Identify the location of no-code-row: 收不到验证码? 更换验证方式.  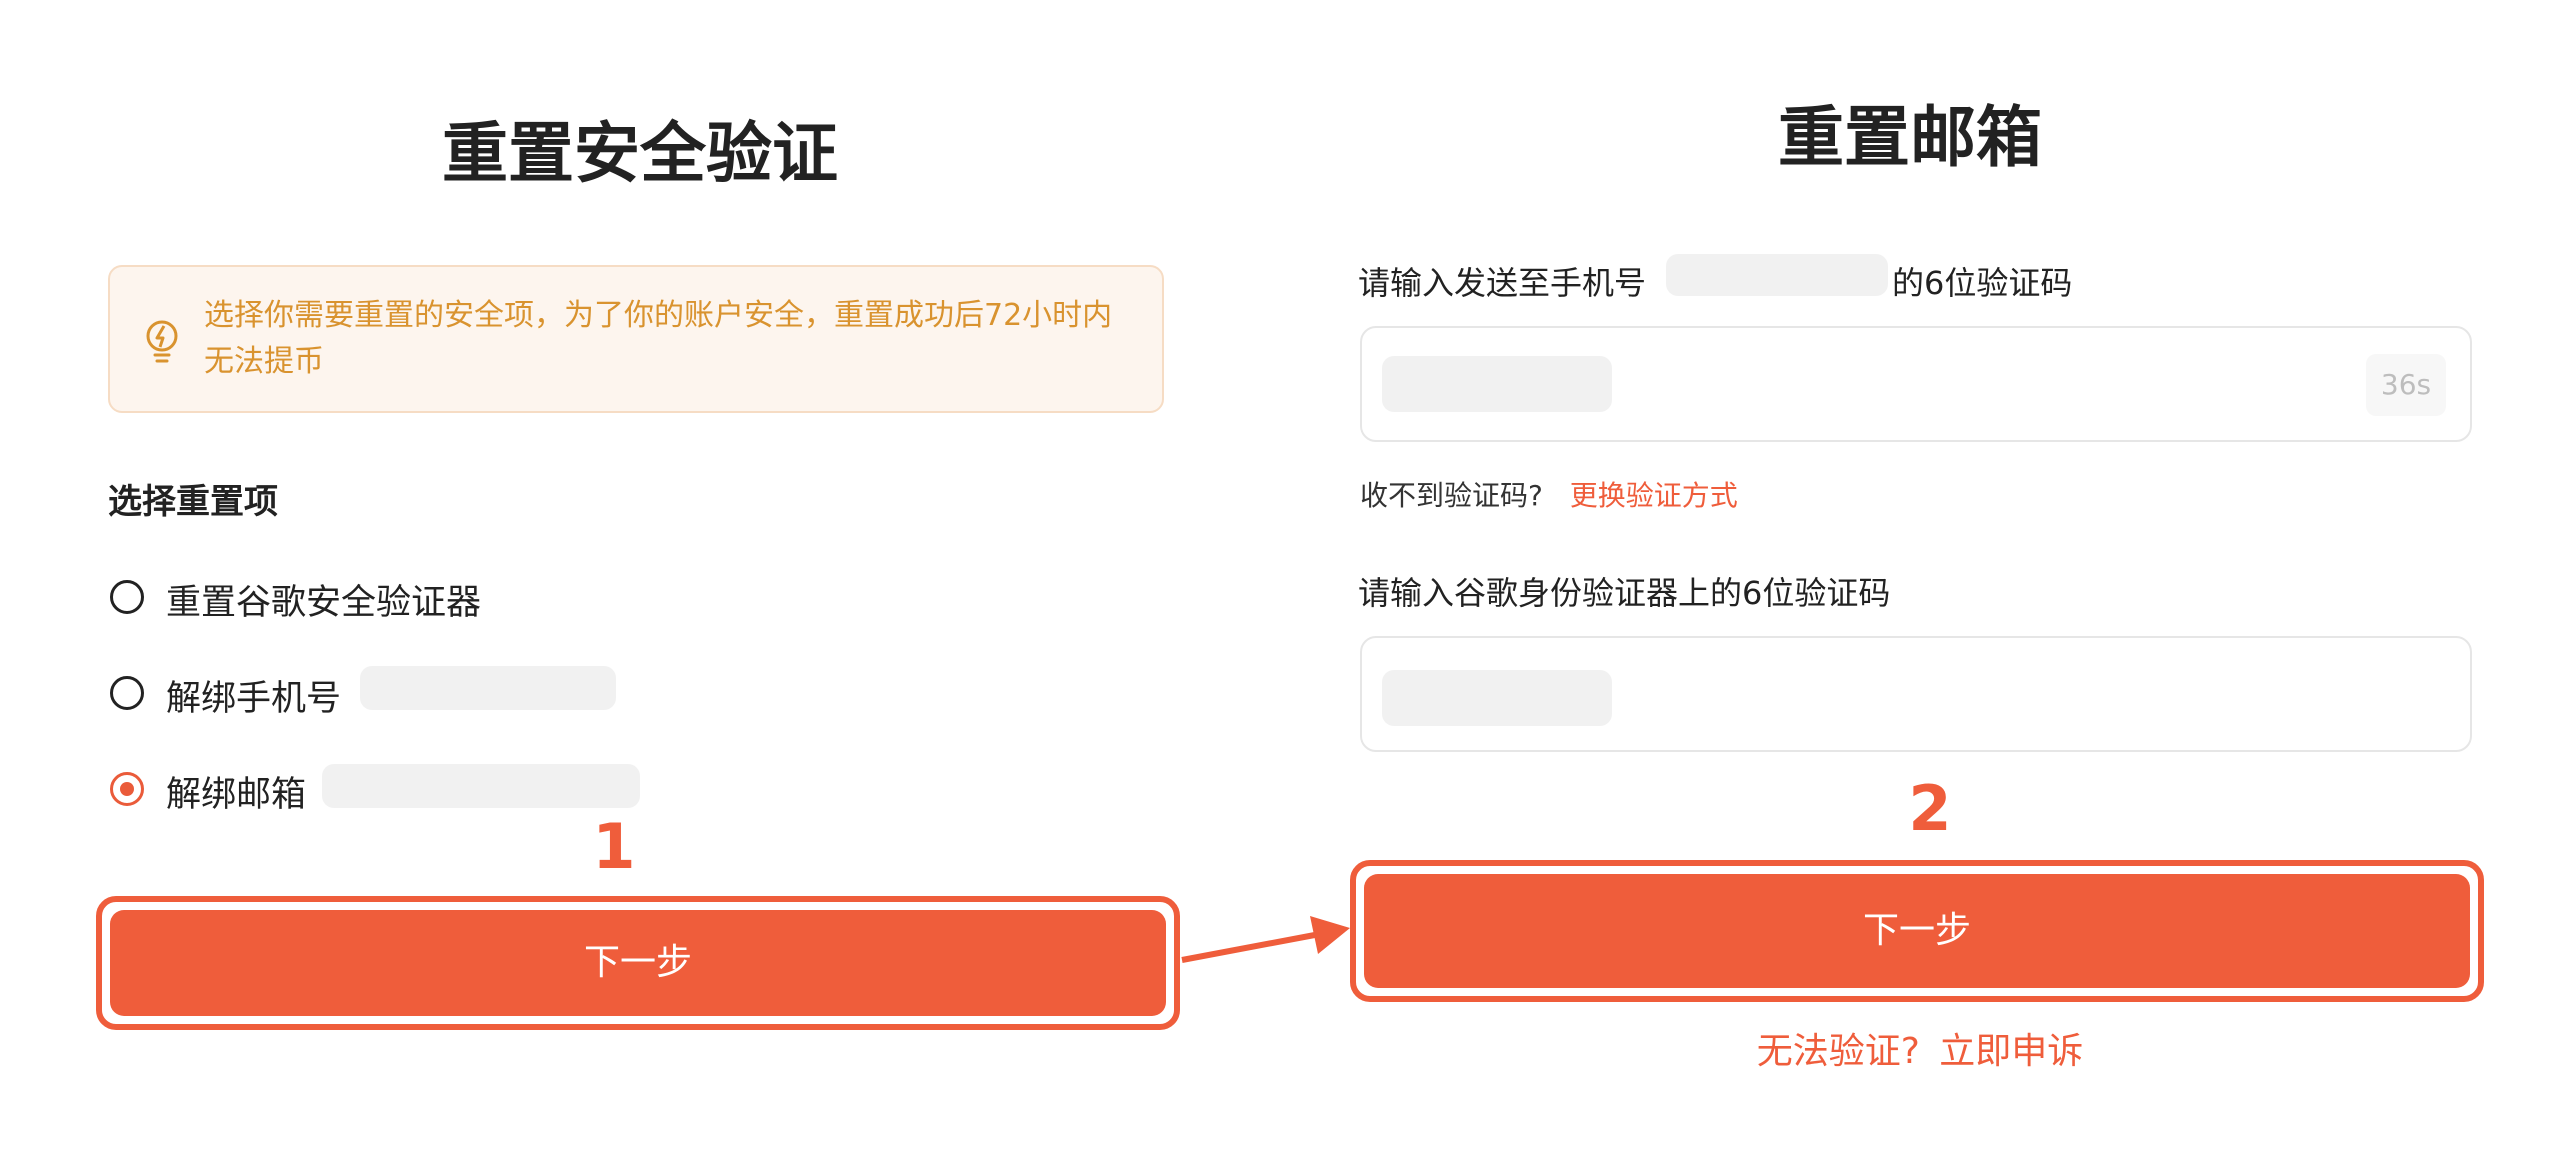
(1660, 494).